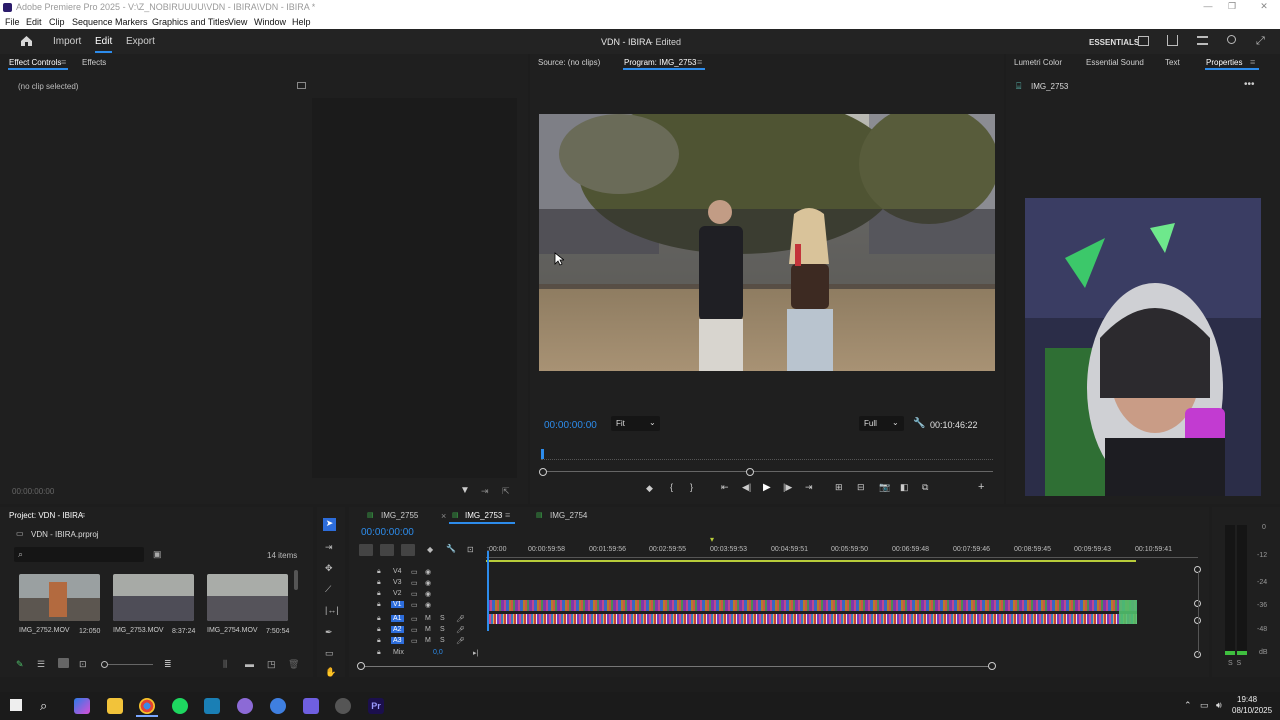  I want to click on zoom-bar, so click(767, 471).